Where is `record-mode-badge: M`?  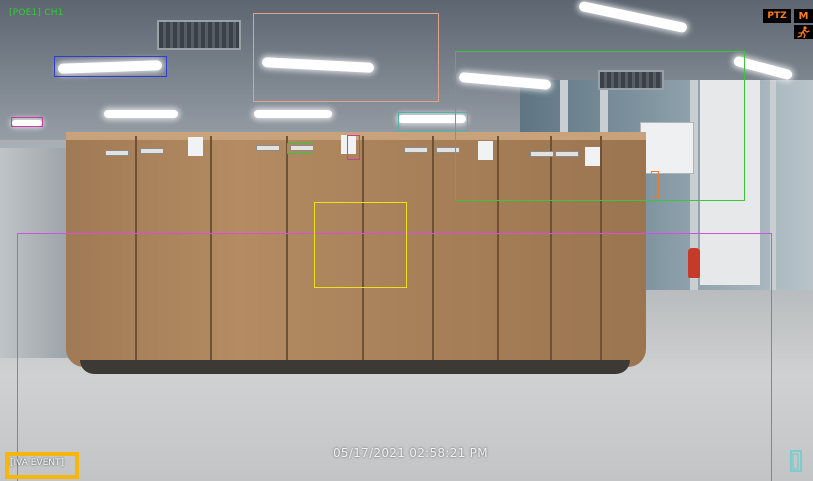 record-mode-badge: M is located at coordinates (803, 16).